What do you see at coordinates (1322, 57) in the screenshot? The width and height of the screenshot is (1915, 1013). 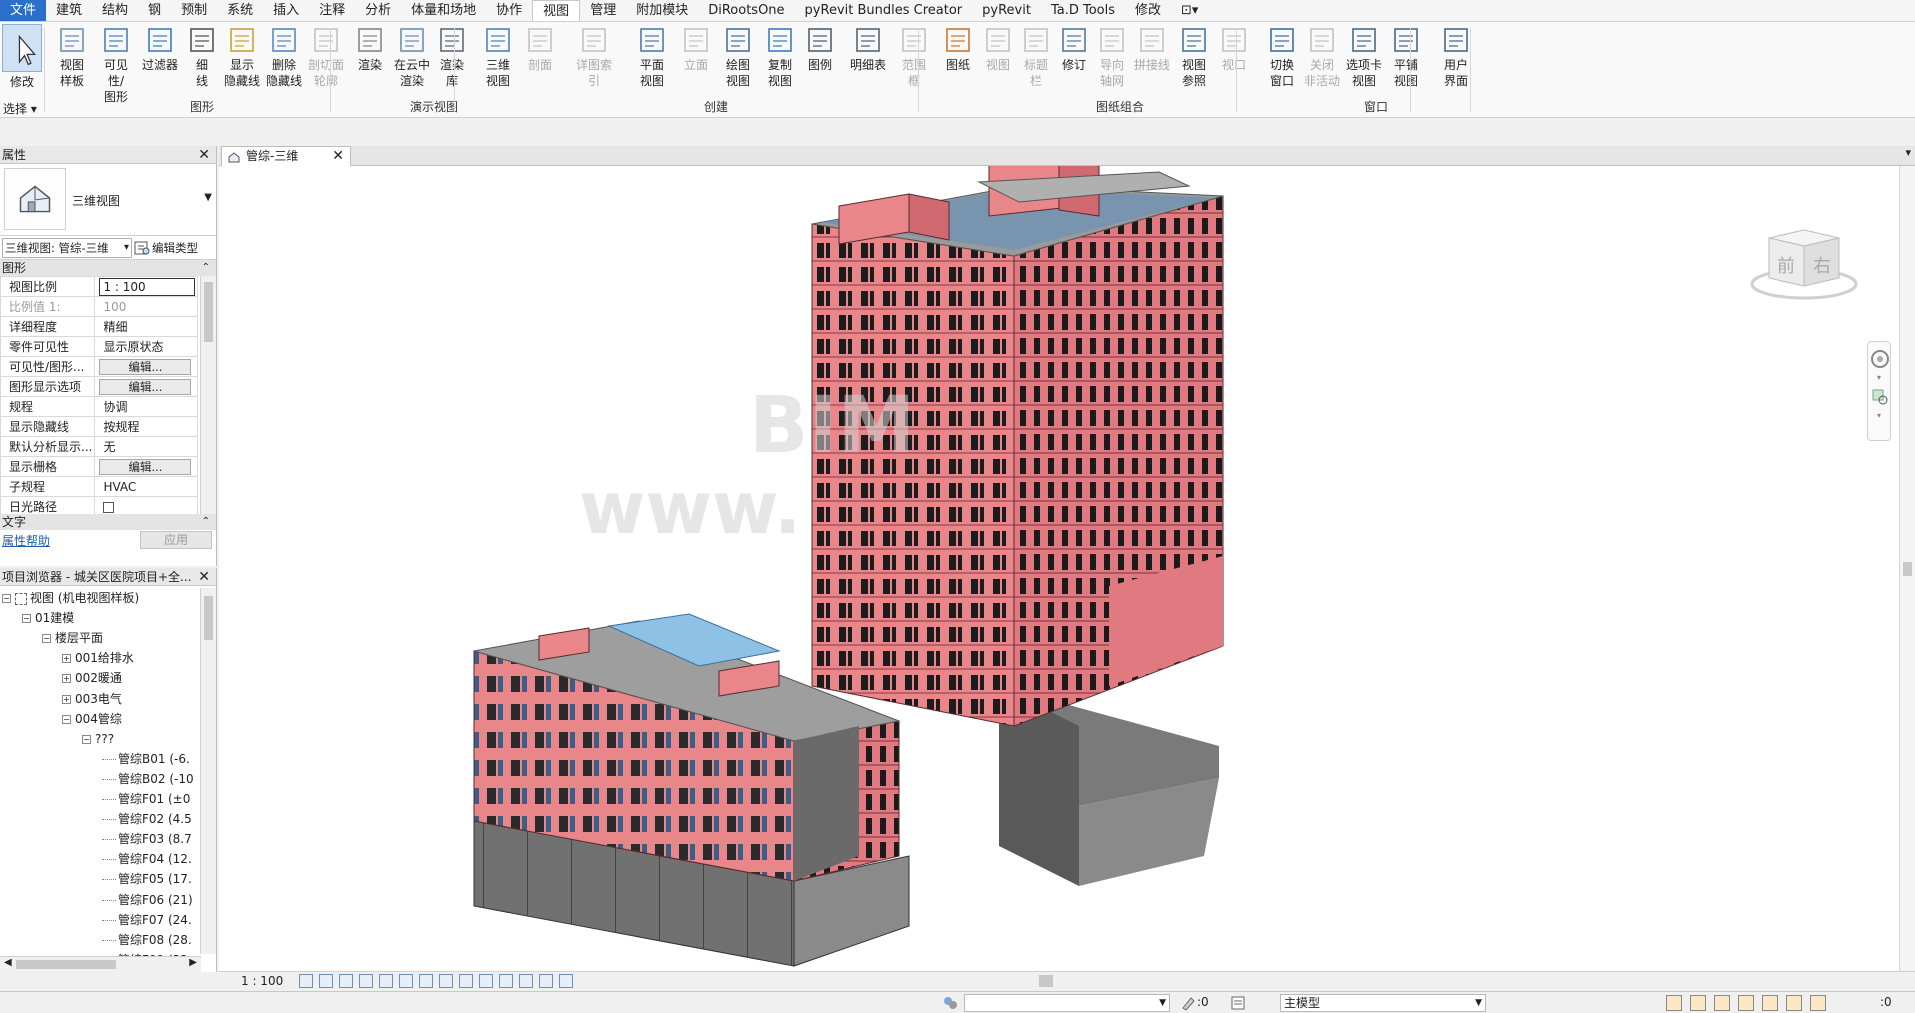 I see `ribbon-button-29: 关闭 非活动` at bounding box center [1322, 57].